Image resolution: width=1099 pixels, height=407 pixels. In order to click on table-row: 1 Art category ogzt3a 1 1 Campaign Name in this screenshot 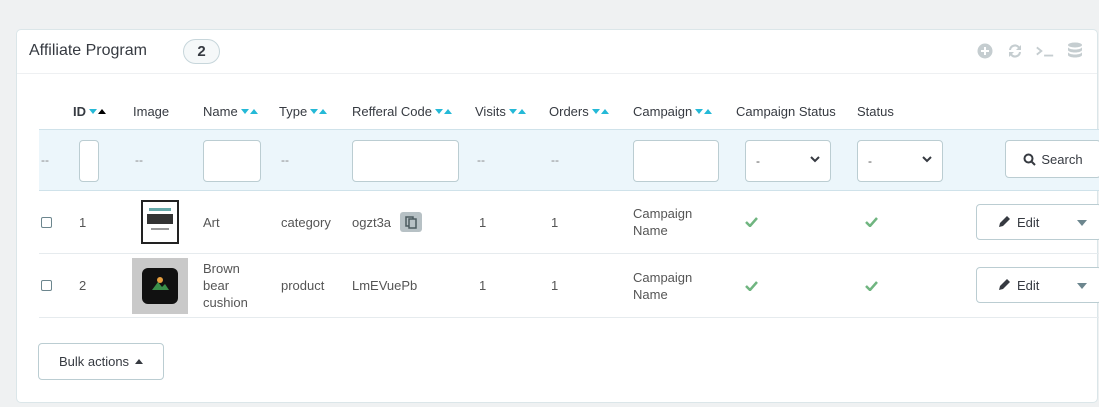, I will do `click(569, 222)`.